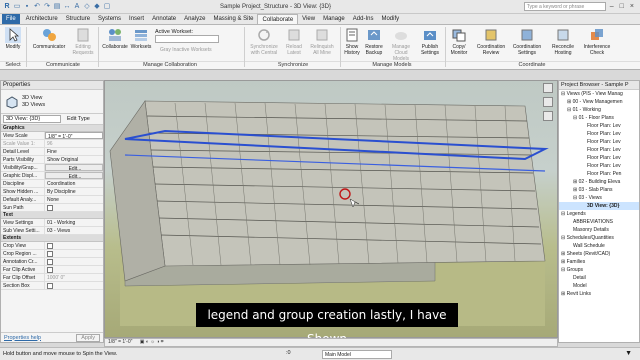 This screenshot has width=640, height=360. I want to click on crop-icon: ⌗, so click(162, 342).